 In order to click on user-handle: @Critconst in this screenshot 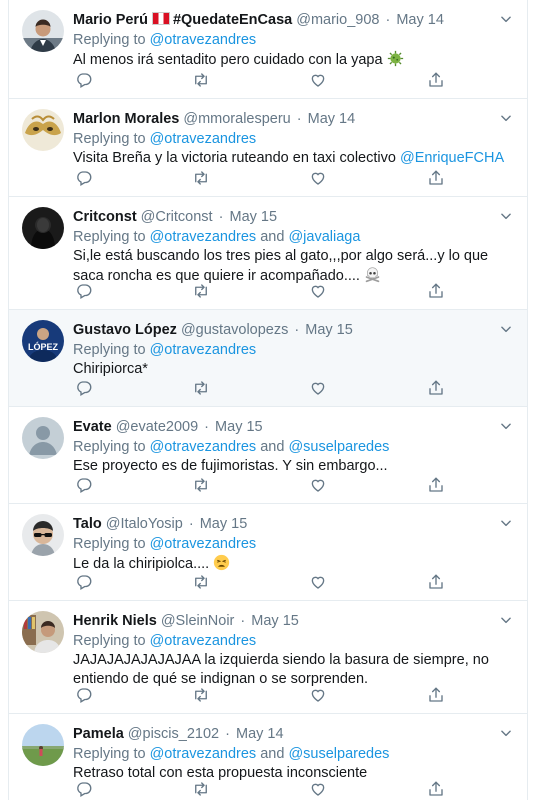, I will do `click(177, 217)`.